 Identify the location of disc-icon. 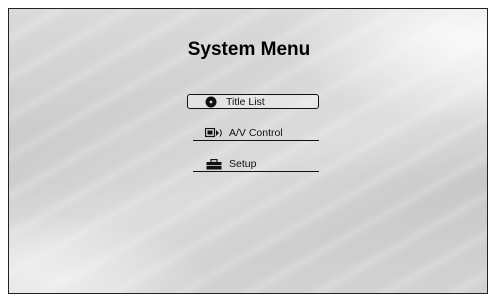
(211, 102).